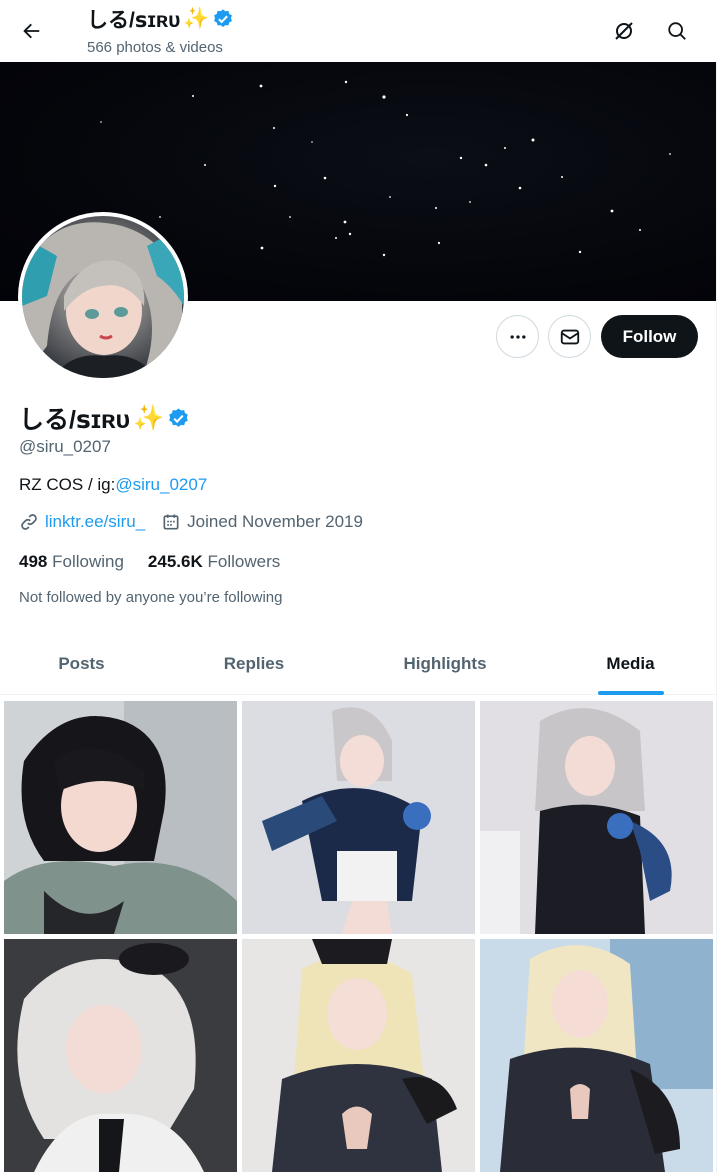  What do you see at coordinates (358, 31) in the screenshot?
I see `top-bar: しる/ꜱɪʀᴜ ✨ 566 photos & videos` at bounding box center [358, 31].